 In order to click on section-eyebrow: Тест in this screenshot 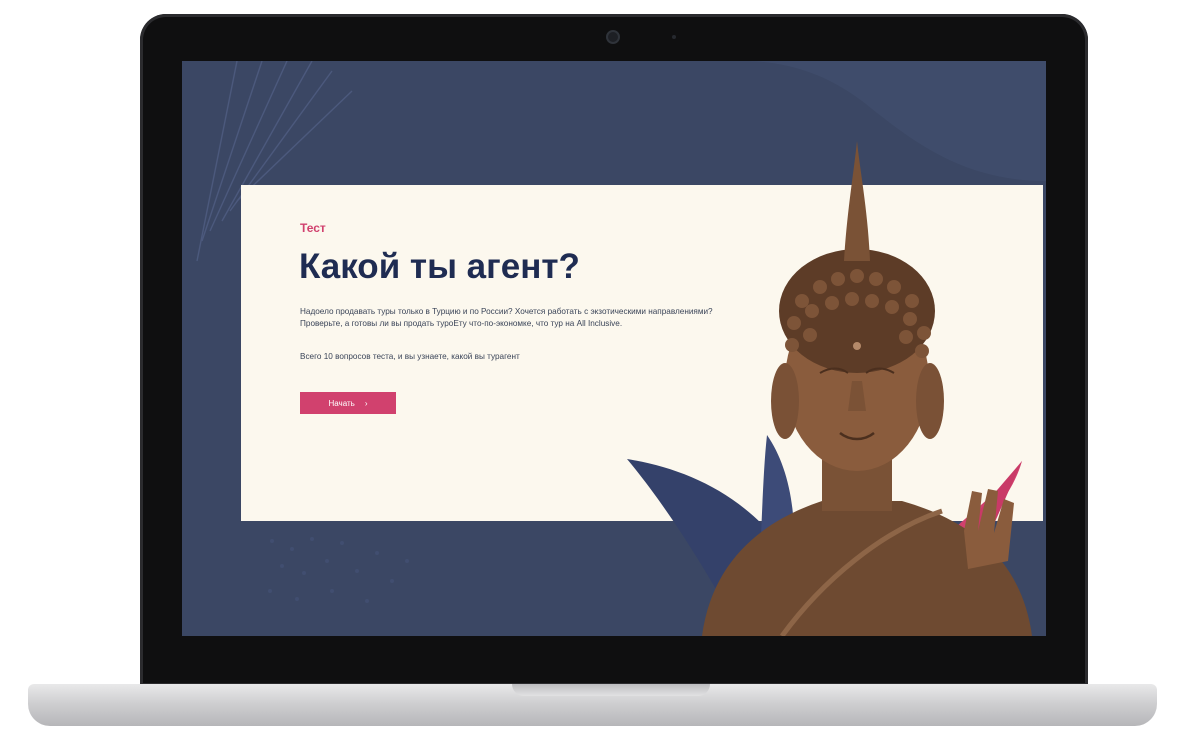, I will do `click(313, 228)`.